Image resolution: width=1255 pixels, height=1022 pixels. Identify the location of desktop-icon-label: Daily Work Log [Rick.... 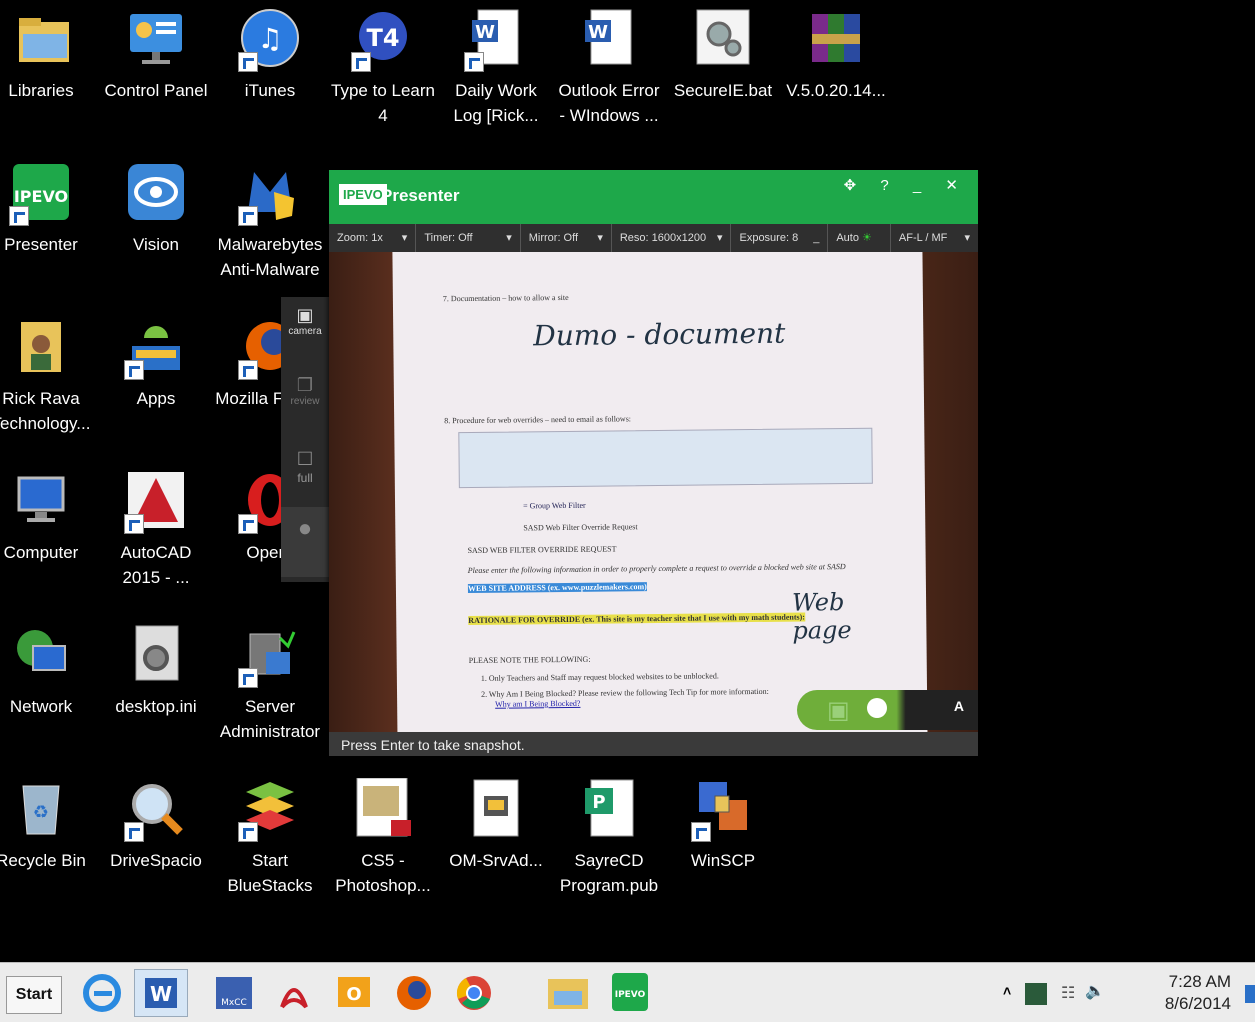
(496, 103).